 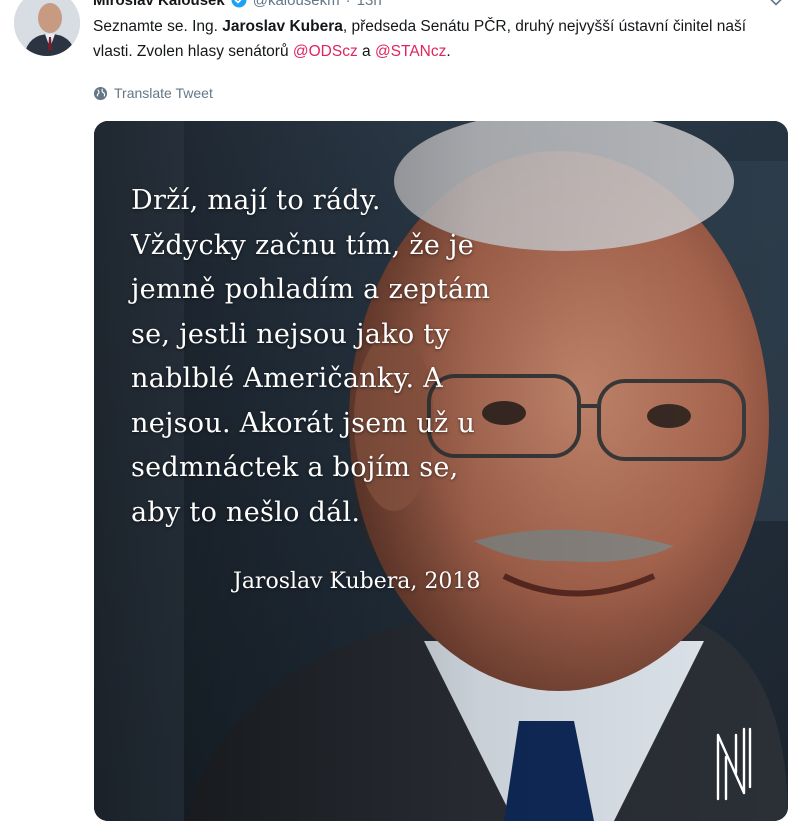 I want to click on translate-label: Translate Tweet, so click(x=163, y=93).